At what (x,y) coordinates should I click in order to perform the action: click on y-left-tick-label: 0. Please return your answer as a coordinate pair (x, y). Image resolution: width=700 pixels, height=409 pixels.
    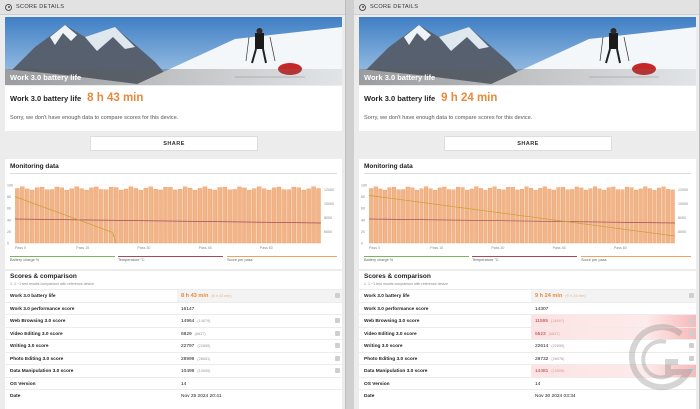
    Looking at the image, I should click on (362, 244).